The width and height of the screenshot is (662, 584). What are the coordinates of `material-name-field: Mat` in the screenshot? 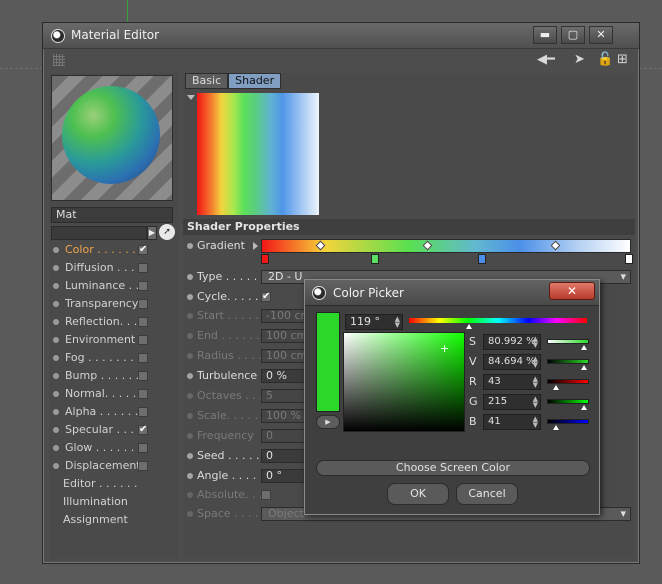 It's located at (112, 215).